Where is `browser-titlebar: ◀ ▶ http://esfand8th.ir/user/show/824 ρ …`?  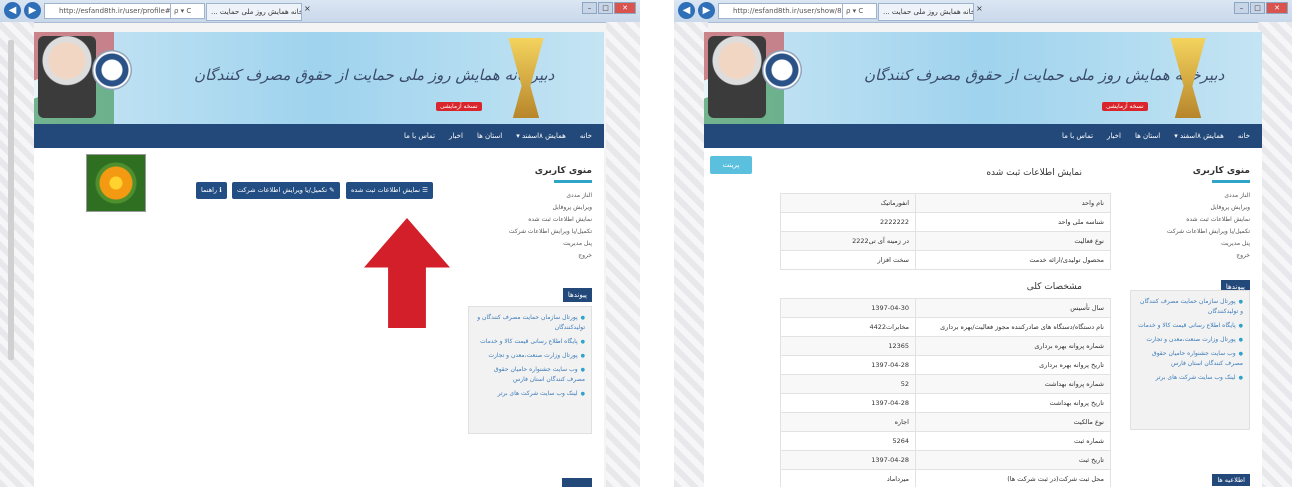 browser-titlebar: ◀ ▶ http://esfand8th.ir/user/show/824 ρ … is located at coordinates (983, 11).